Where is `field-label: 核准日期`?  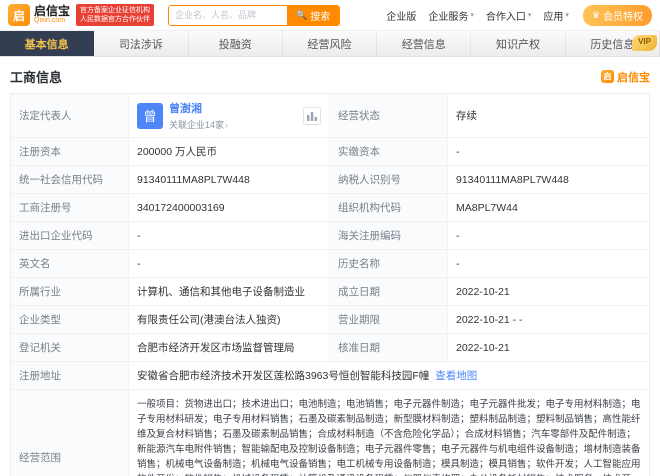 field-label: 核准日期 is located at coordinates (389, 347).